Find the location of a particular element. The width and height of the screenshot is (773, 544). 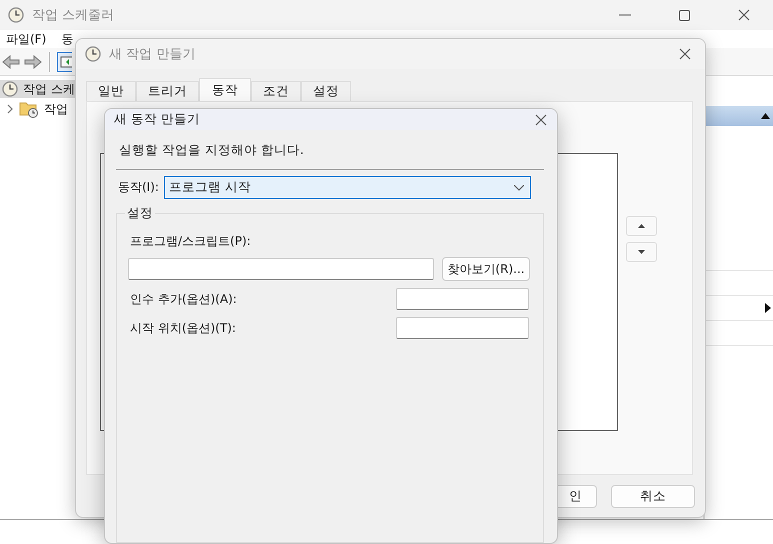

menu-item: 파일(F) is located at coordinates (26, 39).